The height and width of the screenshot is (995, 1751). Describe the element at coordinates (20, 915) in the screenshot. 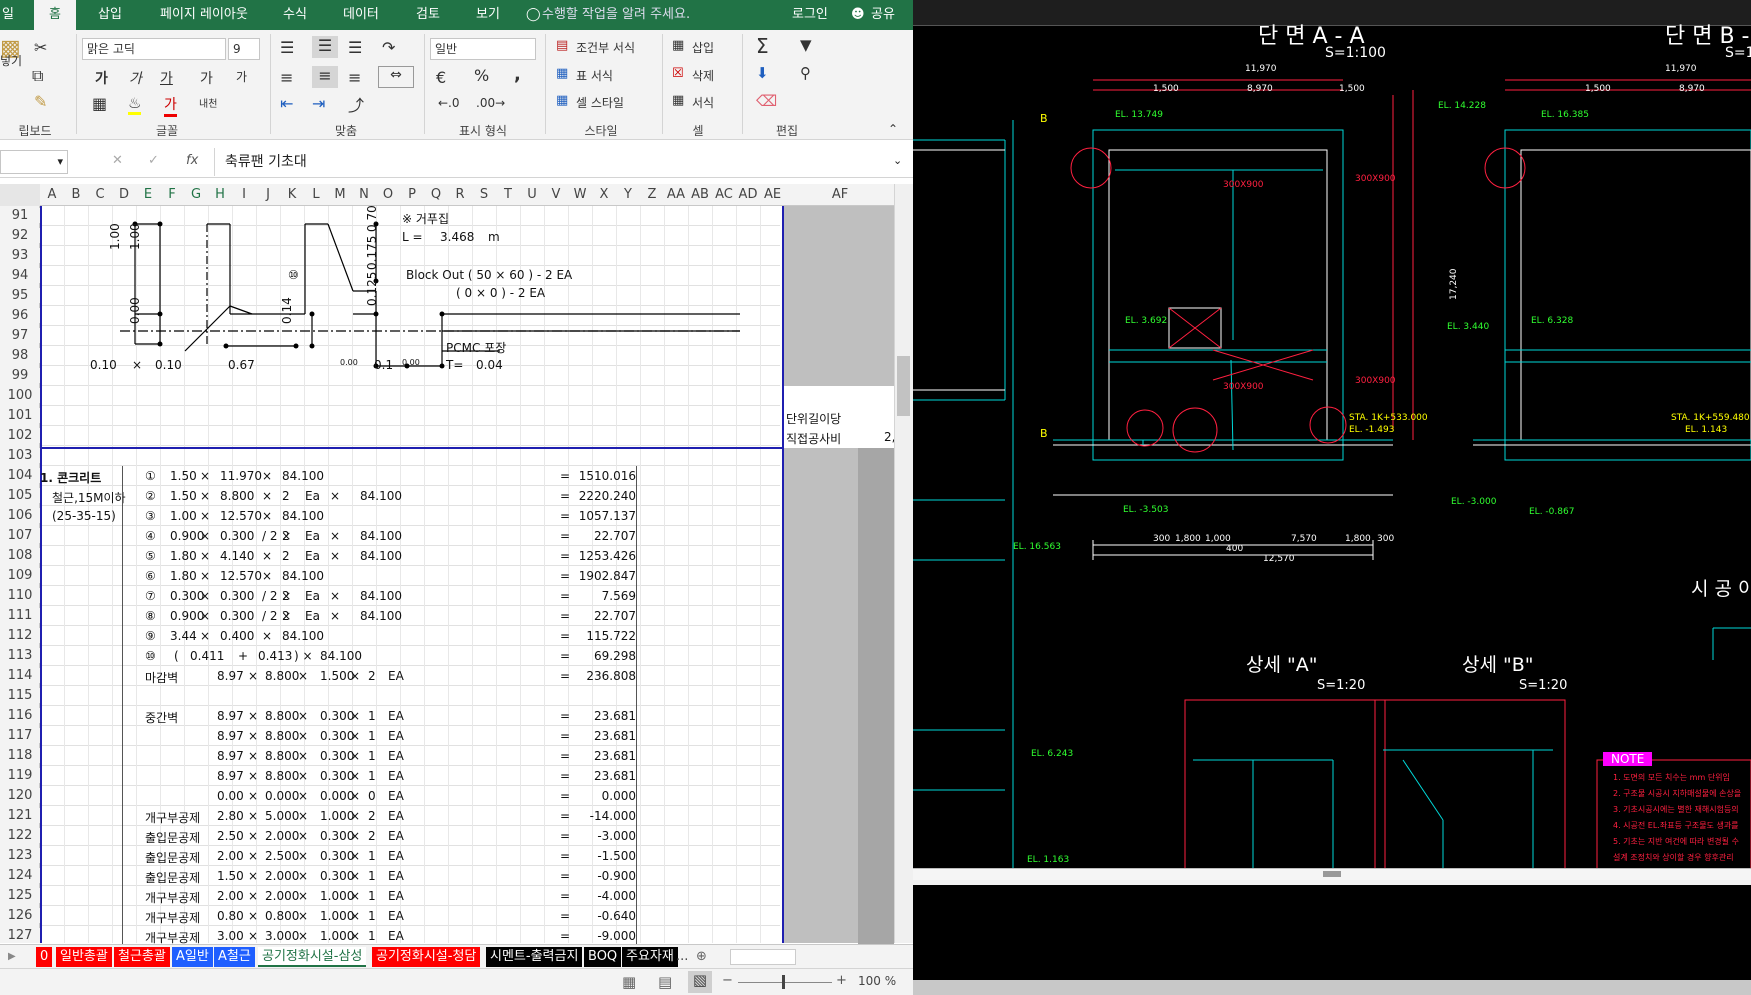

I see `row-header: 126` at that location.